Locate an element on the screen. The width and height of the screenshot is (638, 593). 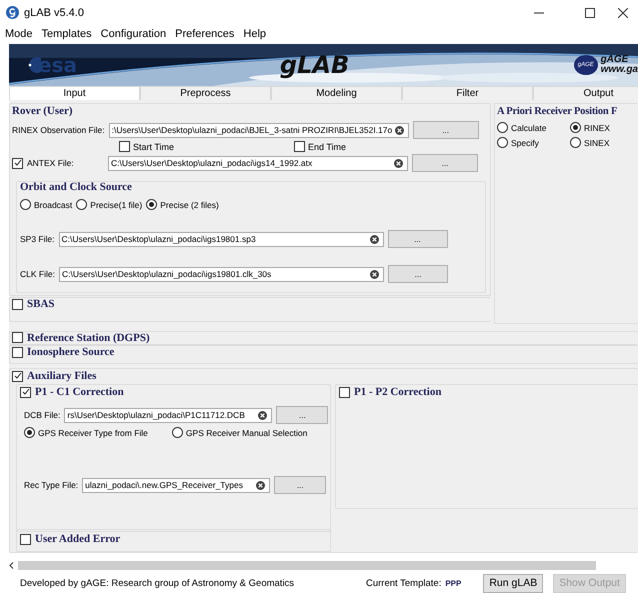
window-title: gLAB v5.4.0 is located at coordinates (54, 12).